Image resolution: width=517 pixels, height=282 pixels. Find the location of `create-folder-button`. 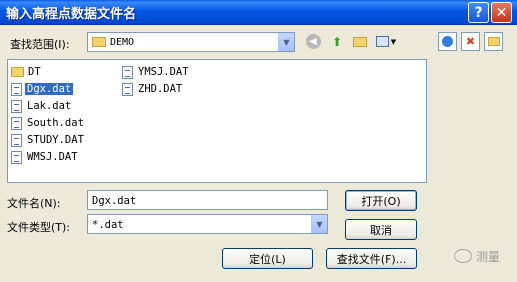

create-folder-button is located at coordinates (493, 41).